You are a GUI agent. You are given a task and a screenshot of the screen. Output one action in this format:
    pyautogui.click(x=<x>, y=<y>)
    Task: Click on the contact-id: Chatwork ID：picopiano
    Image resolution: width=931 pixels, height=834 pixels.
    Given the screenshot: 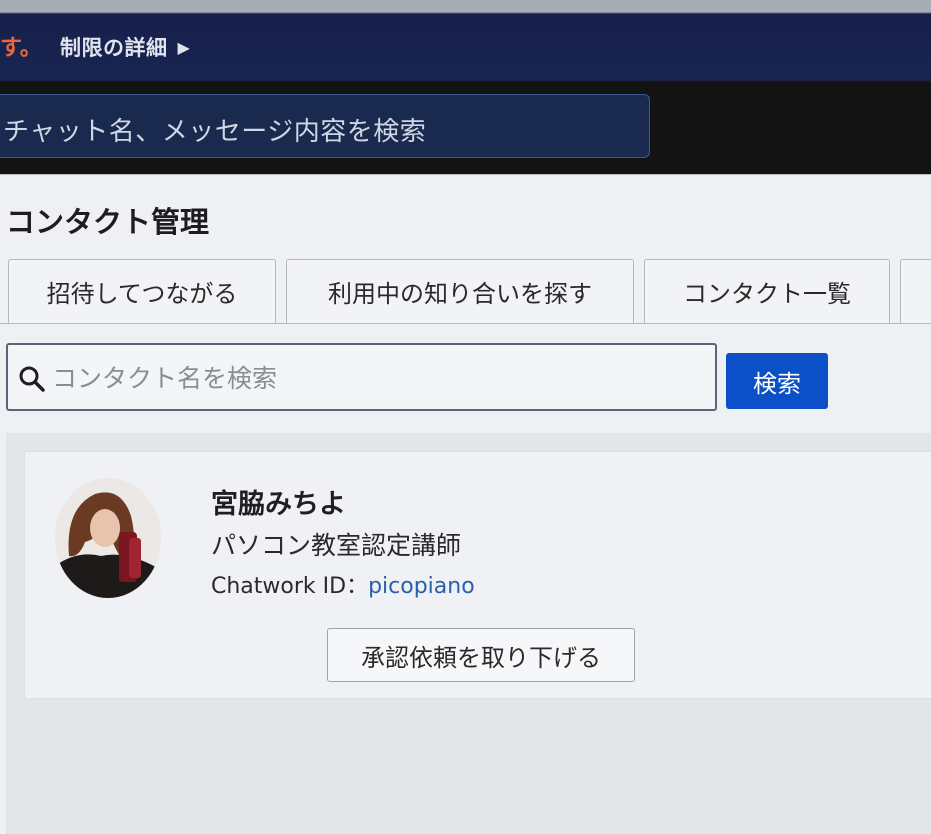 What is the action you would take?
    pyautogui.click(x=343, y=584)
    